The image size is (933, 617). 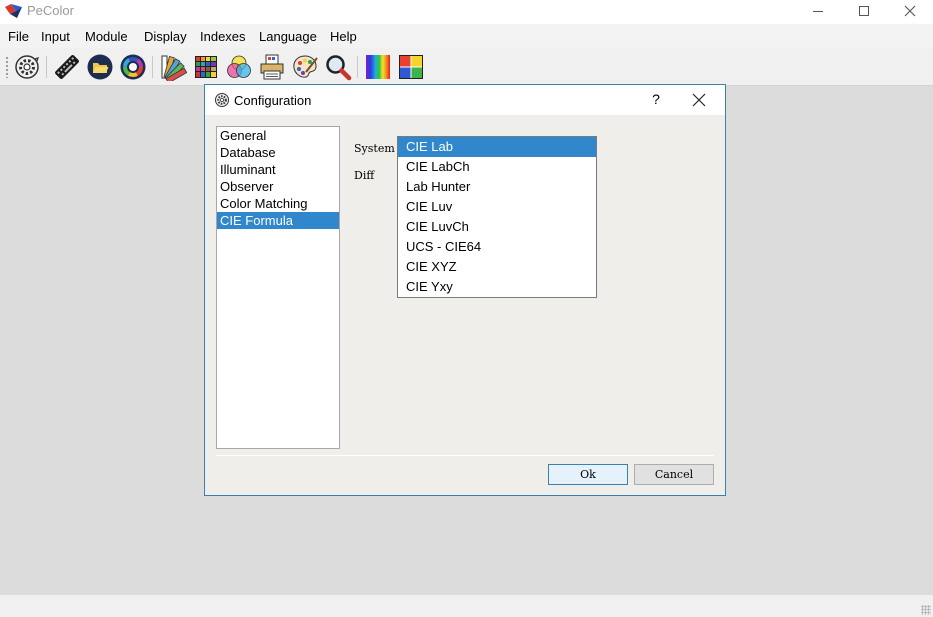 What do you see at coordinates (465, 100) in the screenshot?
I see `dialog-title-bar: Configuration ?` at bounding box center [465, 100].